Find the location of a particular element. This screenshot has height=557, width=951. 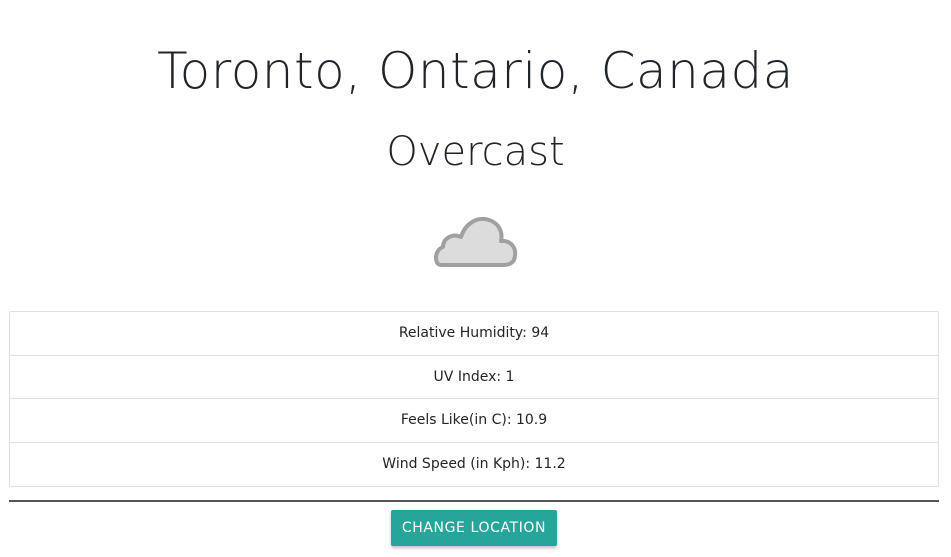

cloud-icon is located at coordinates (476, 242).